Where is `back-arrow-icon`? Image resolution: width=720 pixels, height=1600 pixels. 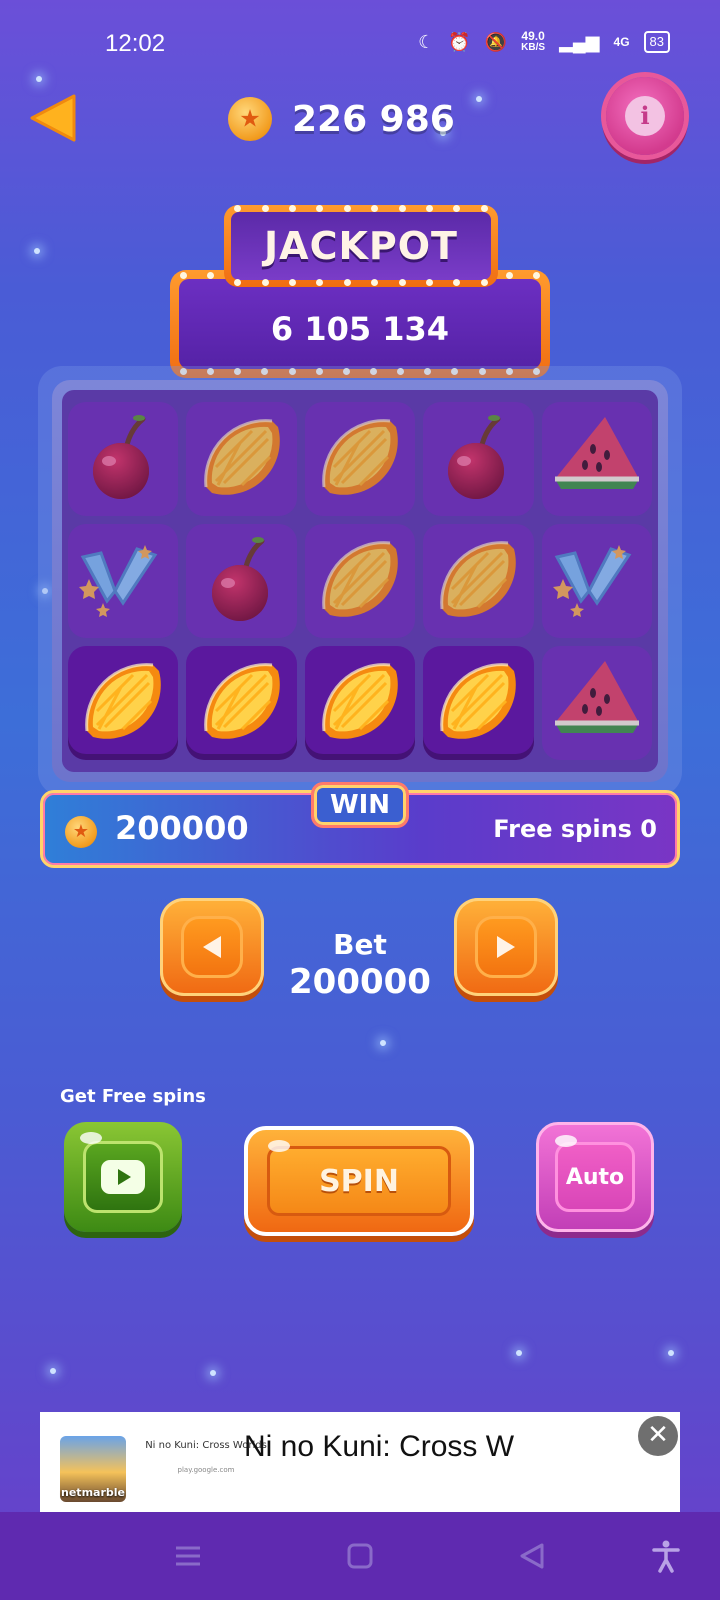
back-arrow-icon is located at coordinates (52, 118).